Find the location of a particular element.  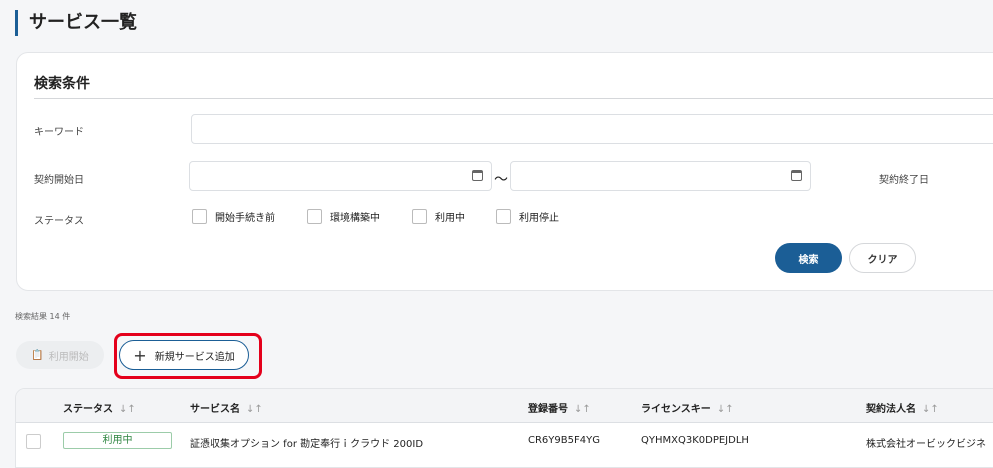

column-registration-number: 登録番号 ↓↑ is located at coordinates (559, 407).